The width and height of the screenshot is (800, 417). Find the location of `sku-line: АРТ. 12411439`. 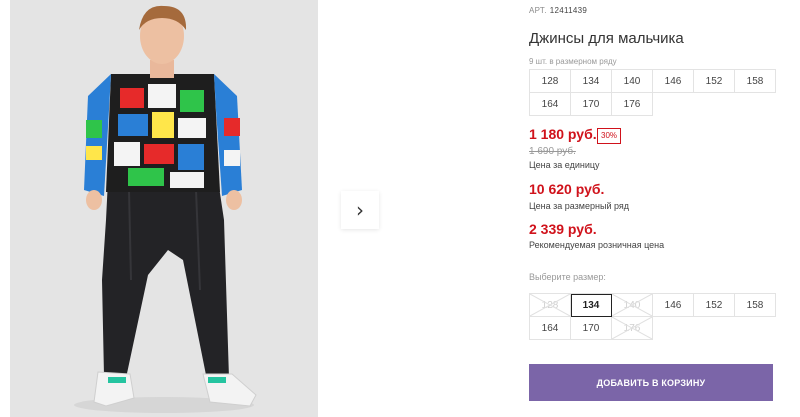

sku-line: АРТ. 12411439 is located at coordinates (558, 10).